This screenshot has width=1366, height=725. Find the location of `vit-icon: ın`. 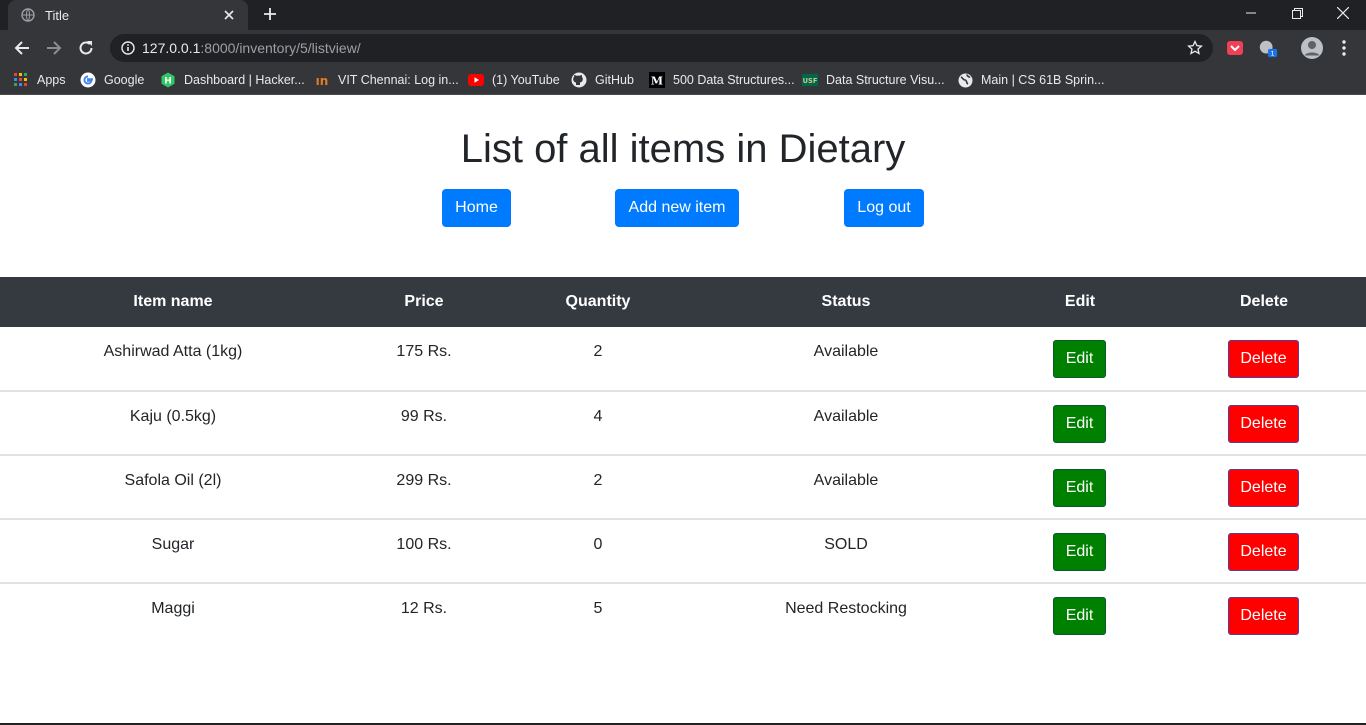

vit-icon: ın is located at coordinates (322, 80).